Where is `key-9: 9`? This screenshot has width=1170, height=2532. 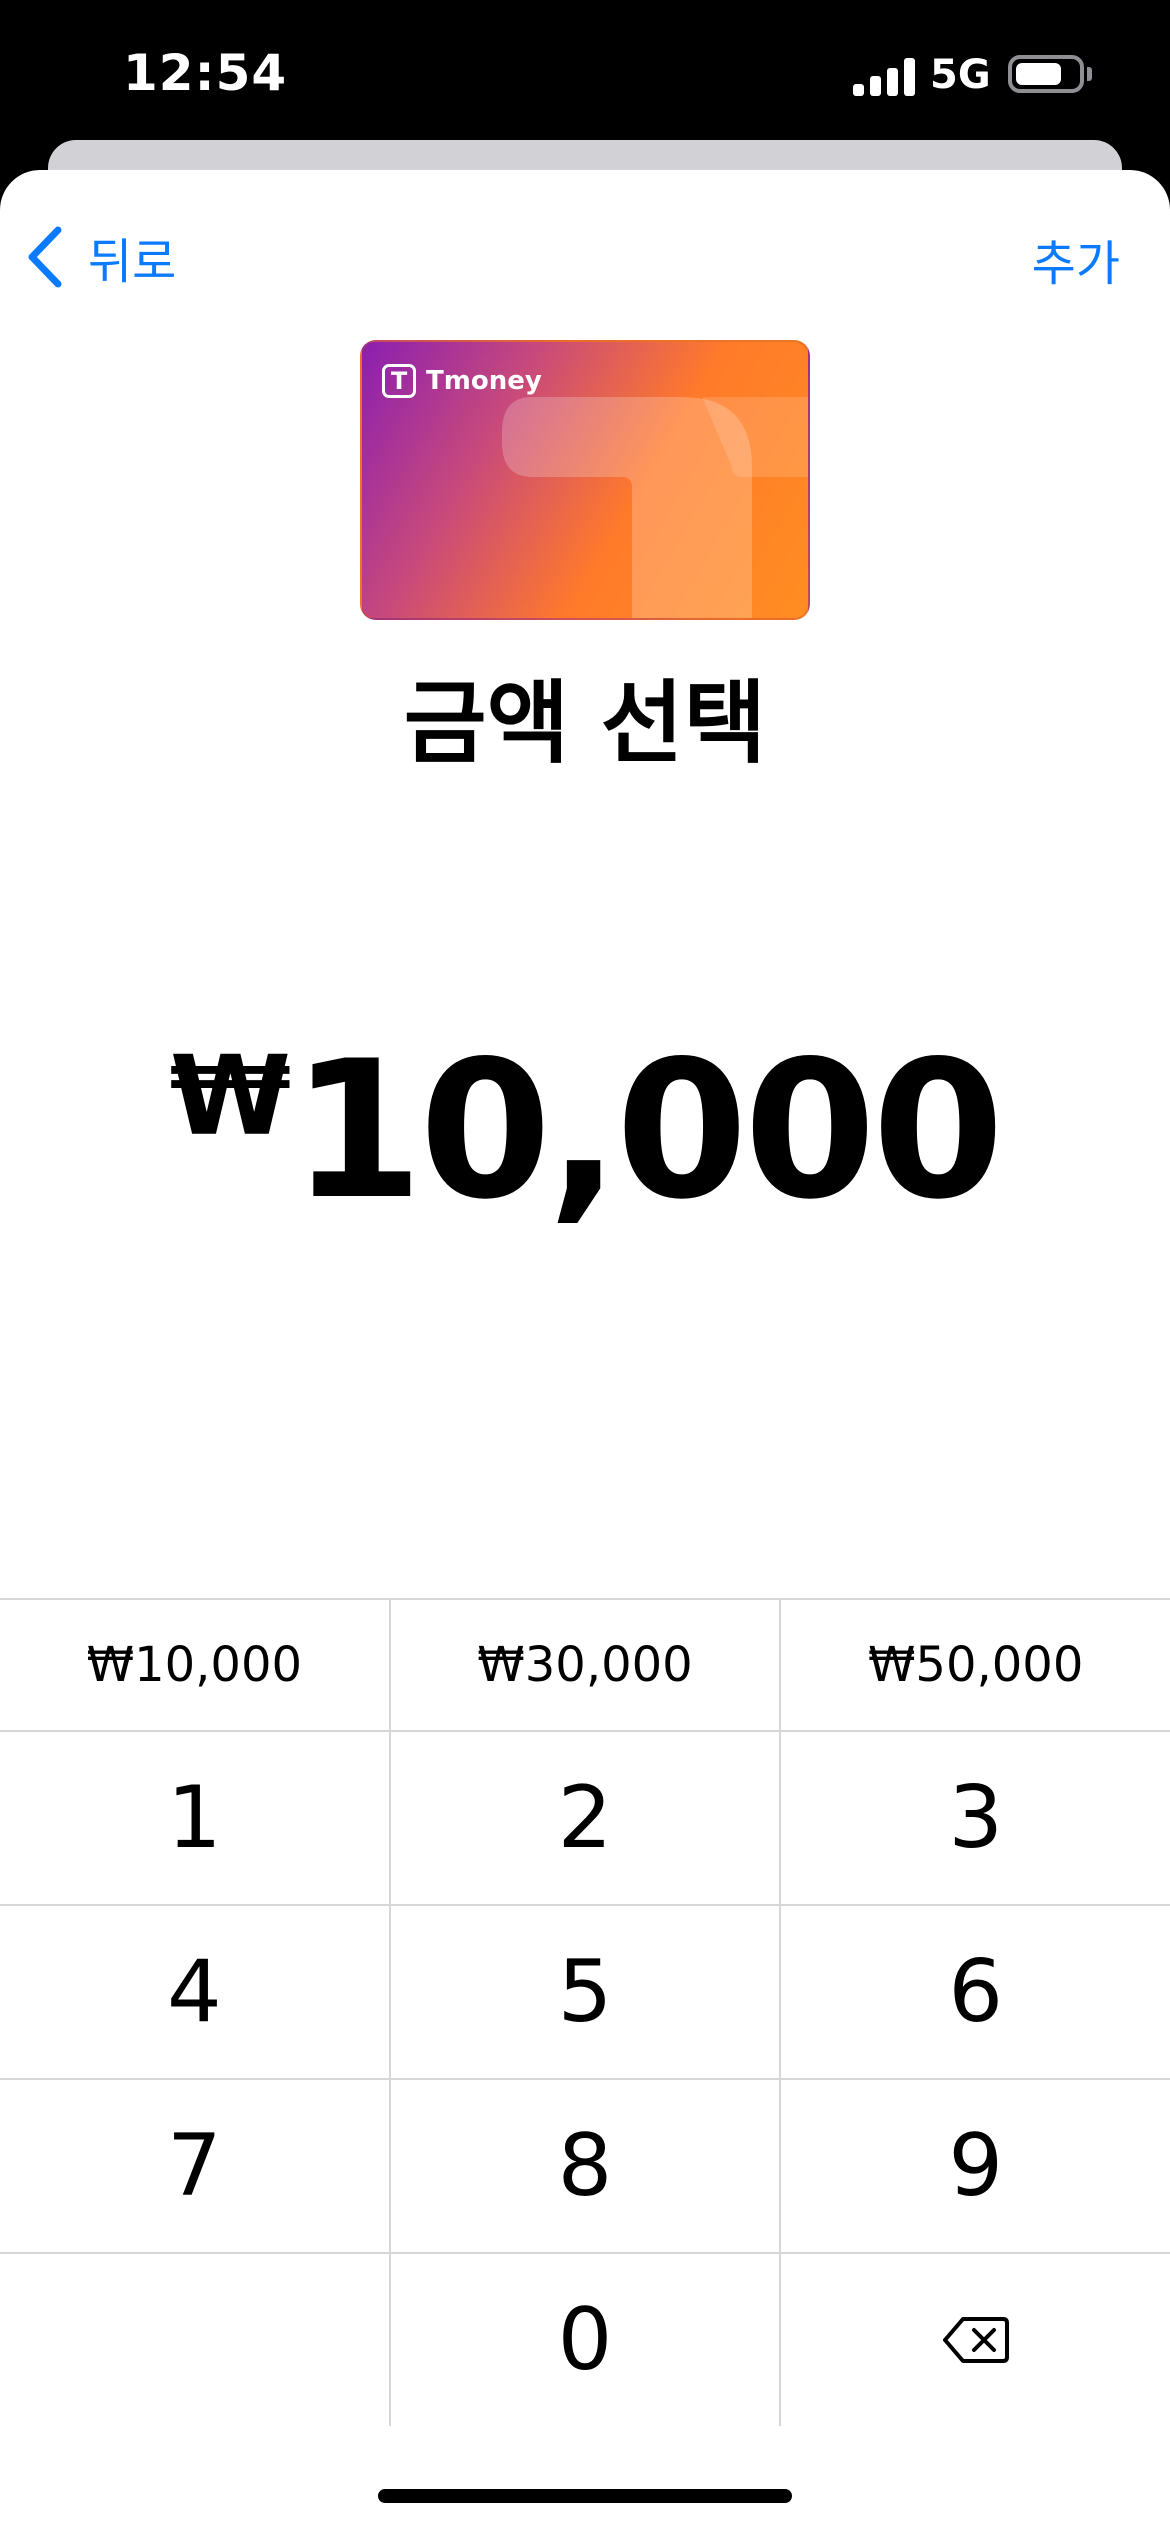 key-9: 9 is located at coordinates (975, 2167).